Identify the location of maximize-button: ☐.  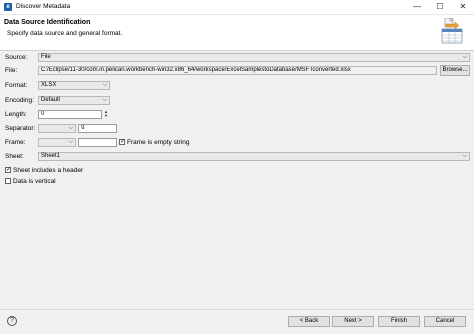
(440, 6).